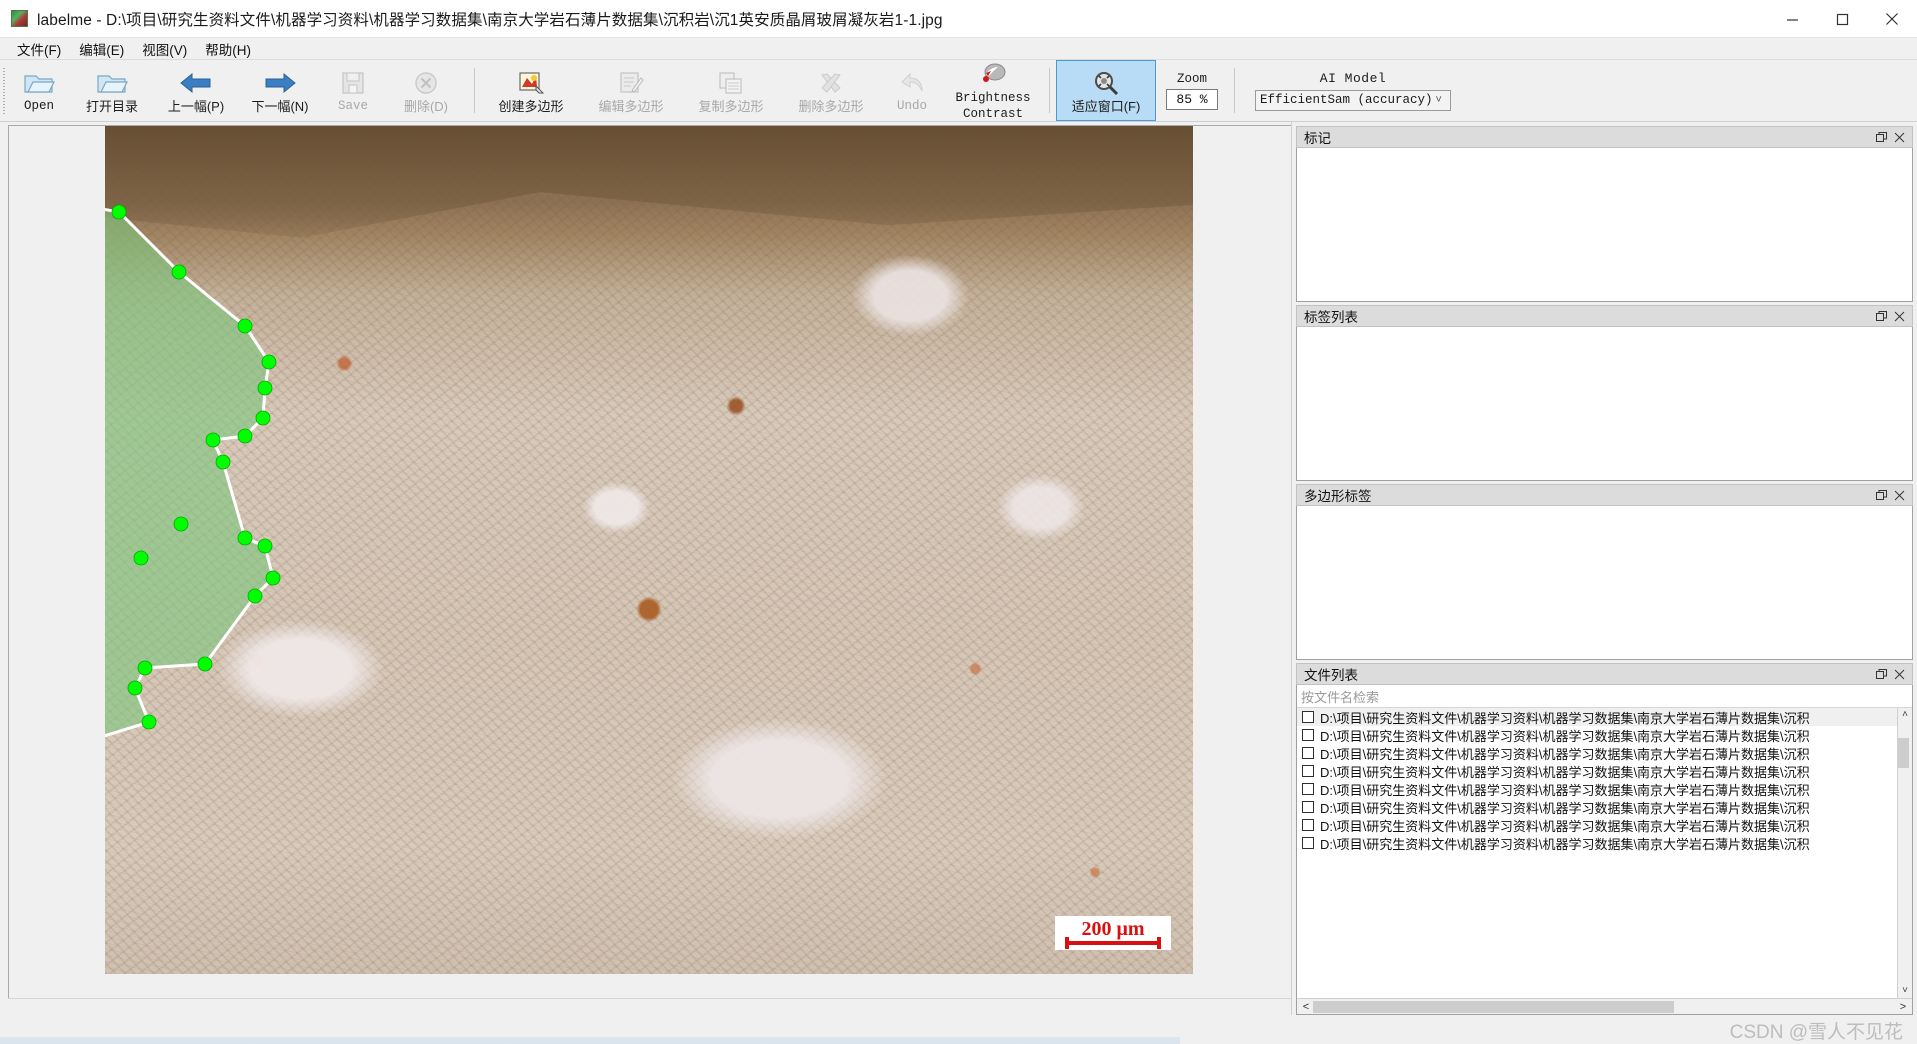  Describe the element at coordinates (1842, 19) in the screenshot. I see `maximize-icon` at that location.